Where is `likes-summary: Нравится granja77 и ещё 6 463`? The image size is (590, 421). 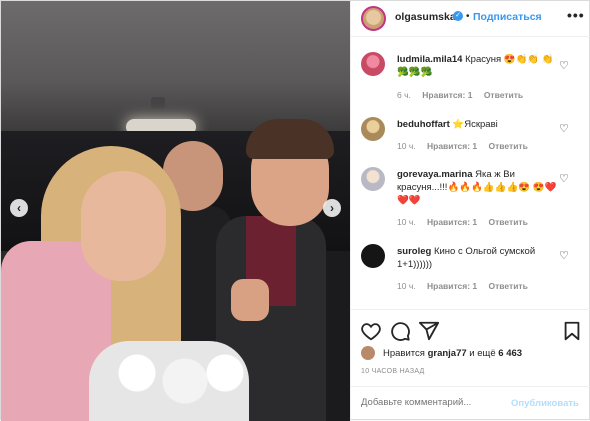
likes-summary: Нравится granja77 и ещё 6 463 is located at coordinates (473, 354).